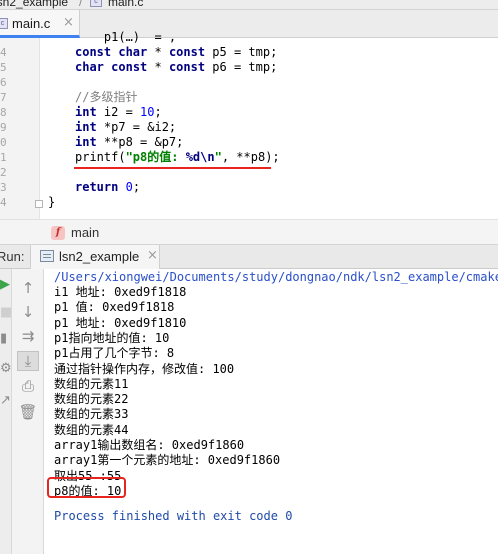 The width and height of the screenshot is (498, 554). What do you see at coordinates (125, 4) in the screenshot?
I see `breadcrumb-file: main.c` at bounding box center [125, 4].